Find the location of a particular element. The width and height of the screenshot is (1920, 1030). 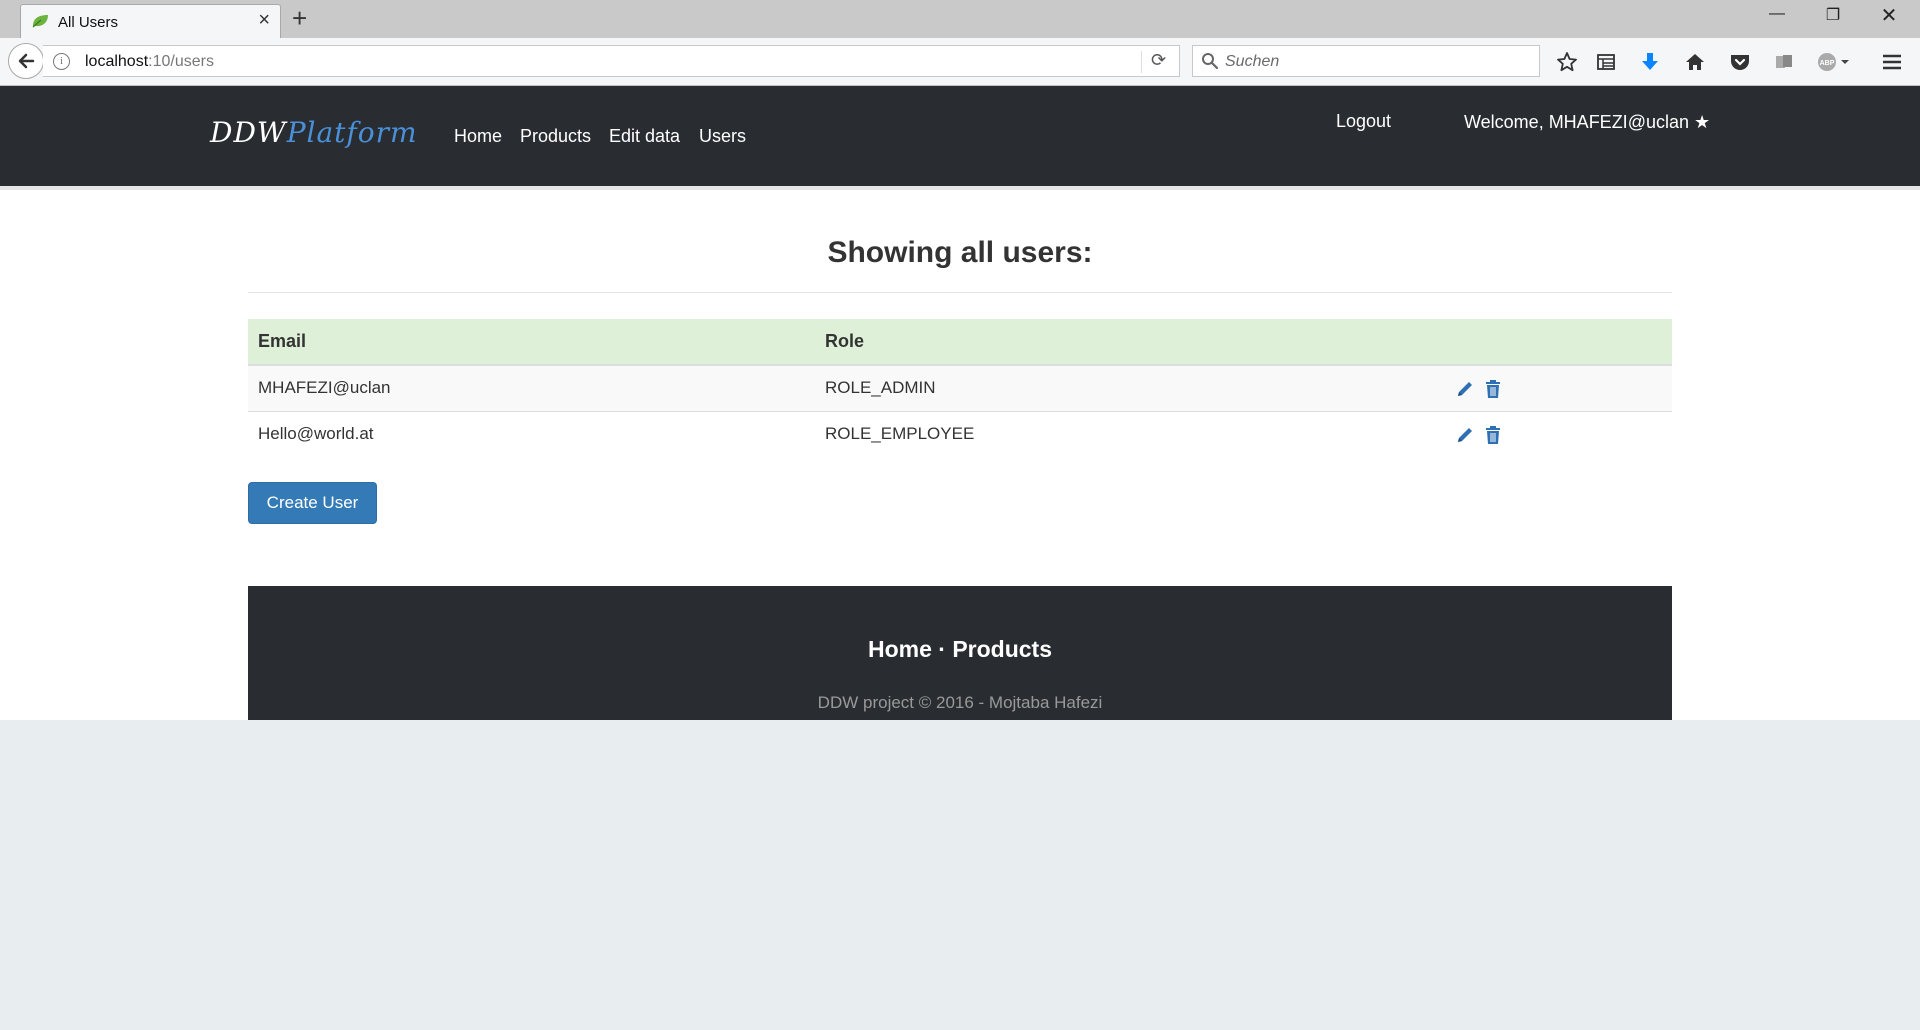

footer-link-products: Products is located at coordinates (1002, 649).